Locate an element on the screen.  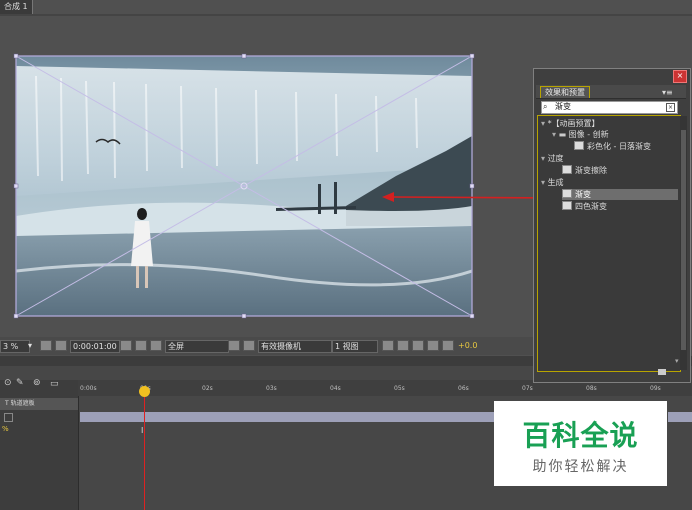
ruler-tick: 0:00s is located at coordinates (88, 388).